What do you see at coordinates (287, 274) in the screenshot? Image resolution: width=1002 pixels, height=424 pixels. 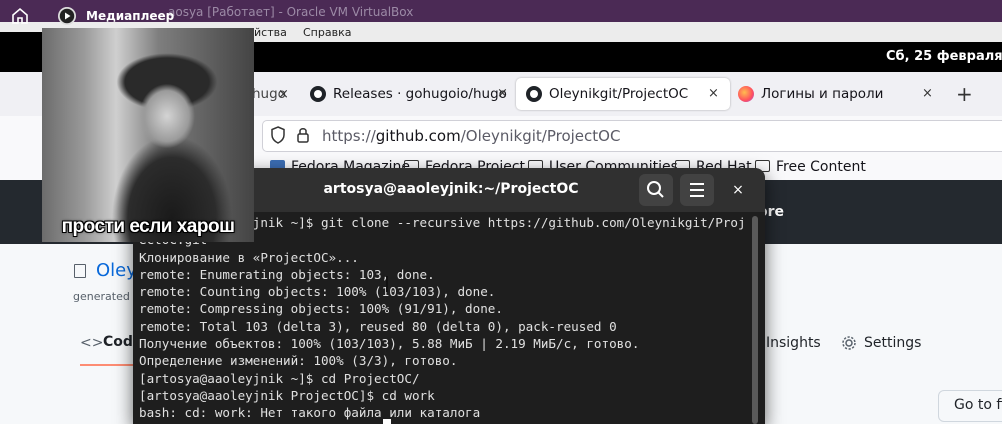 I see `terminal-line: remote: Enumerating objects: 103, done.` at bounding box center [287, 274].